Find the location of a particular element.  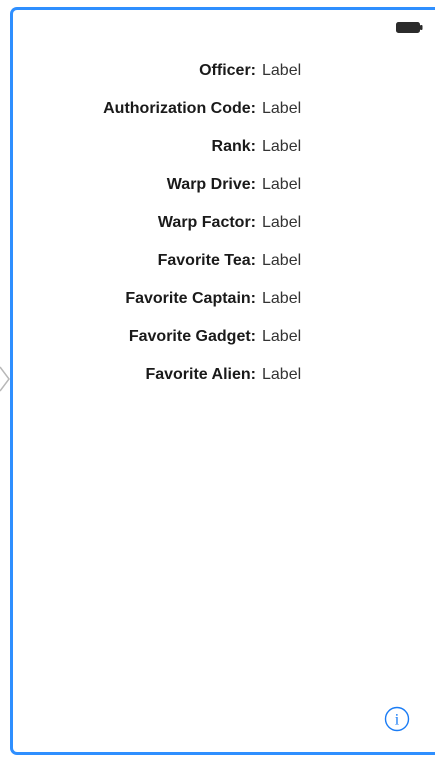

row-favorite-gadget: Favorite Gadget: Label is located at coordinates (223, 337).